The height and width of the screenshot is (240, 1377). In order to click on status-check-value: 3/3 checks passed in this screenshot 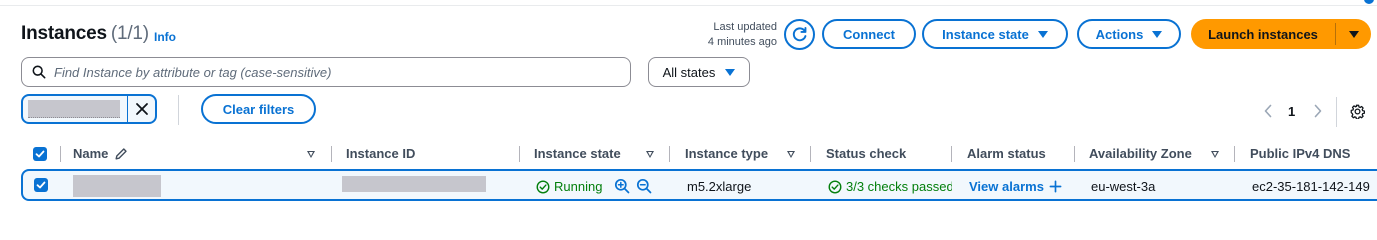, I will do `click(899, 186)`.